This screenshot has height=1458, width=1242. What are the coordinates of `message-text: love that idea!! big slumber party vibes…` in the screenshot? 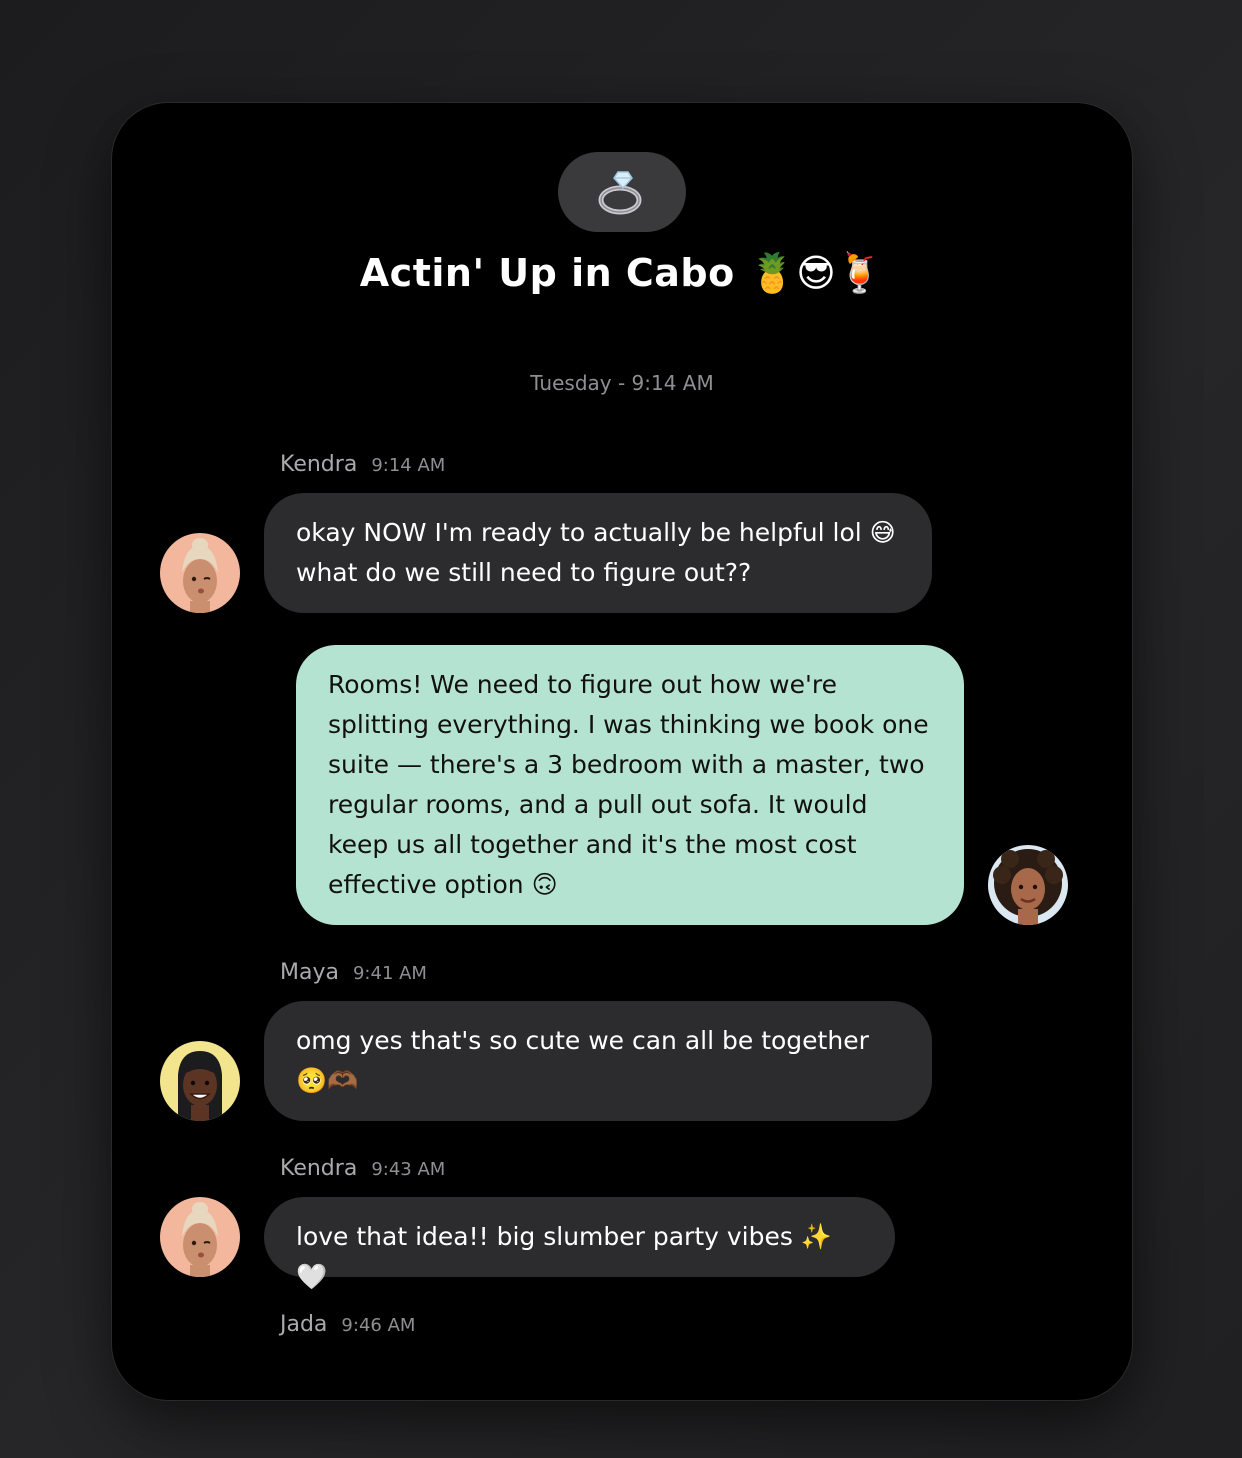 It's located at (564, 1256).